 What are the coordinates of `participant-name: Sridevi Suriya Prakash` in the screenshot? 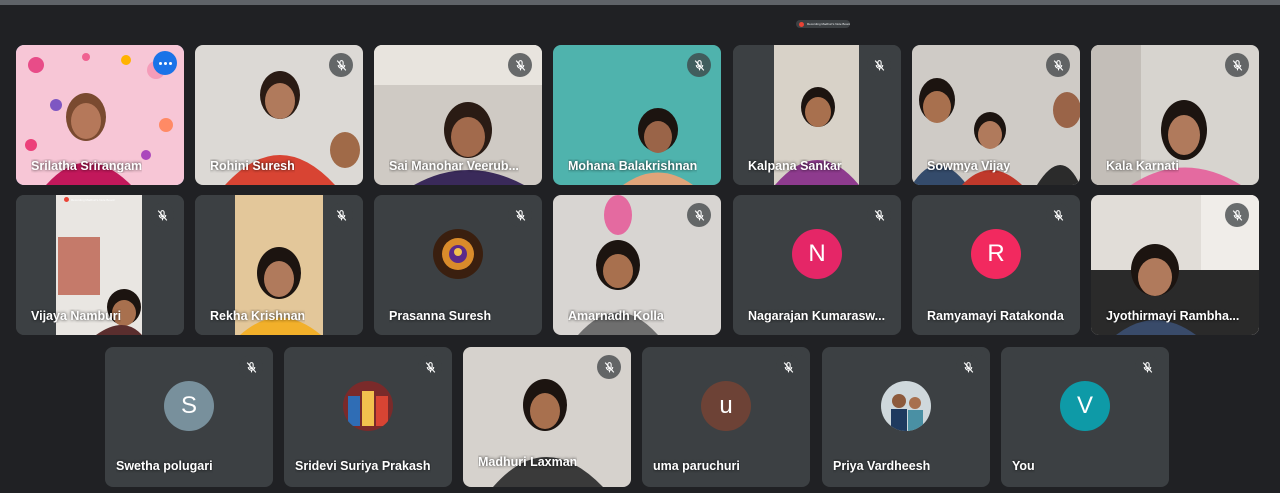 It's located at (363, 466).